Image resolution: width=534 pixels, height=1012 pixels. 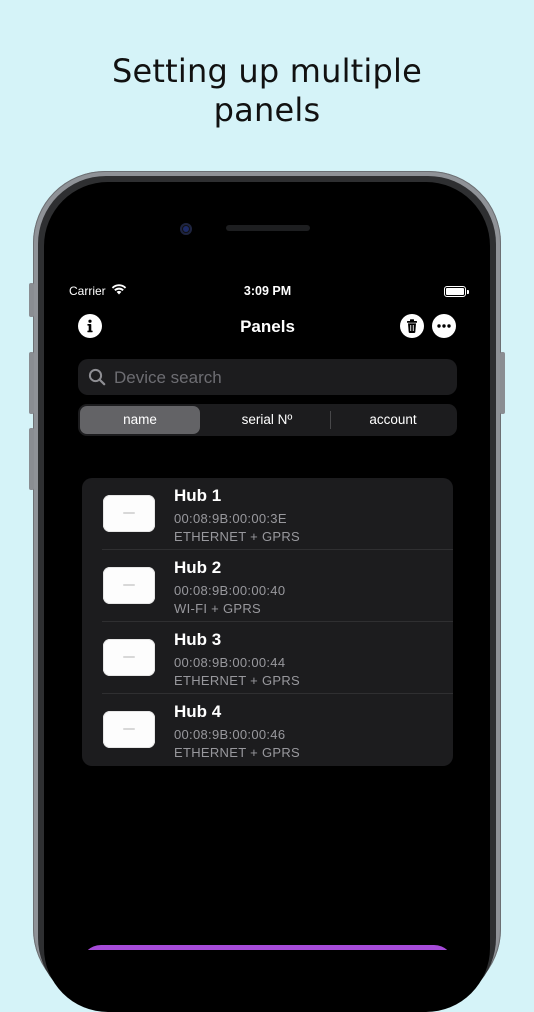 What do you see at coordinates (456, 291) in the screenshot?
I see `battery-icon` at bounding box center [456, 291].